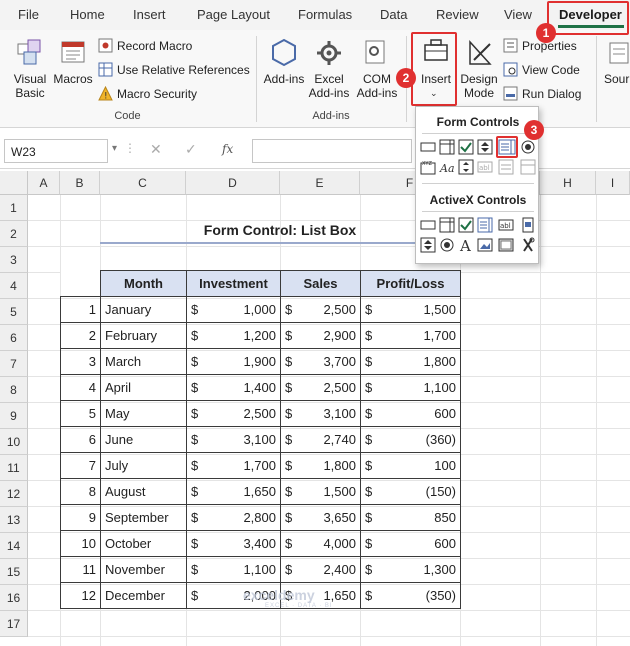  What do you see at coordinates (80, 465) in the screenshot?
I see `row-number-cell: 7` at bounding box center [80, 465].